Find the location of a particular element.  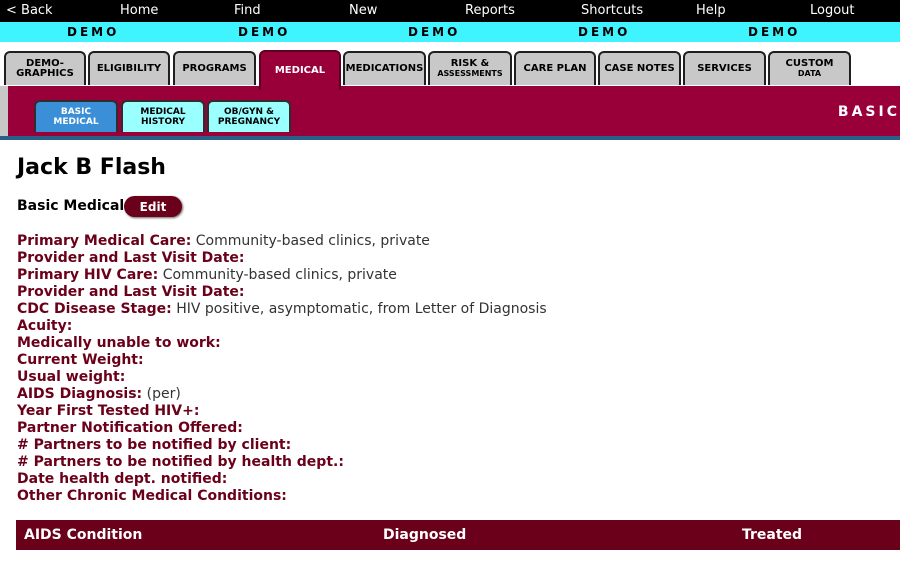

field-label: Medically unable to work: is located at coordinates (119, 343).